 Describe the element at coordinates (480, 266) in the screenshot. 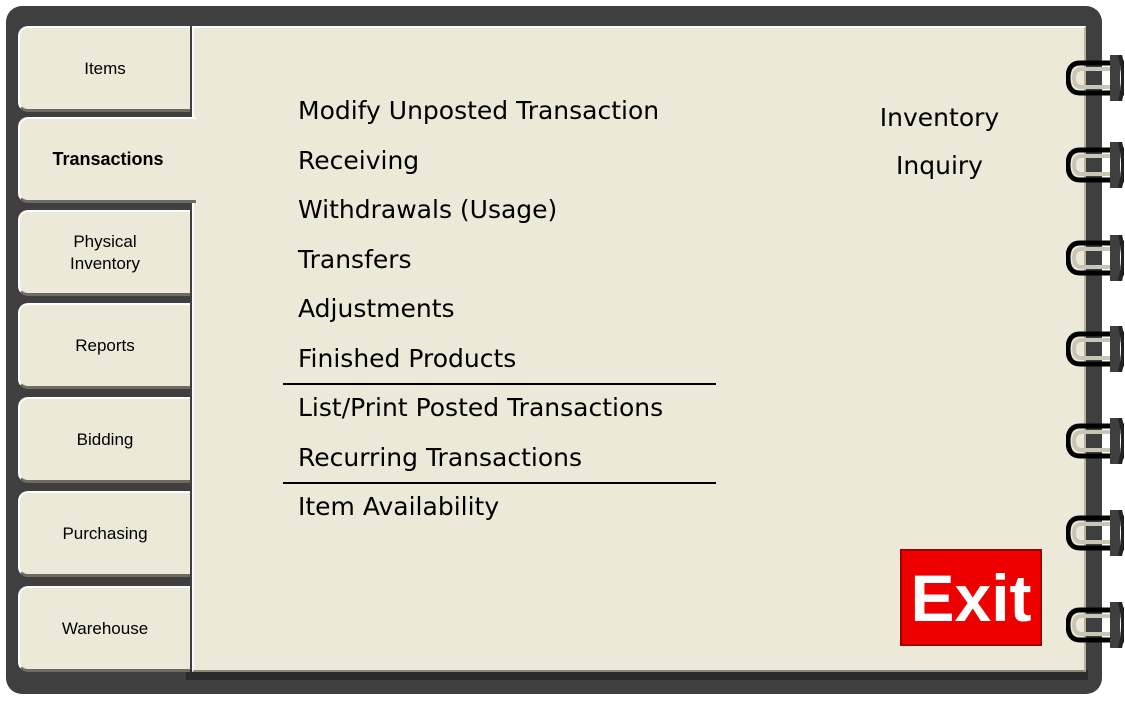

I see `menu-item-transfers: Transfers` at that location.